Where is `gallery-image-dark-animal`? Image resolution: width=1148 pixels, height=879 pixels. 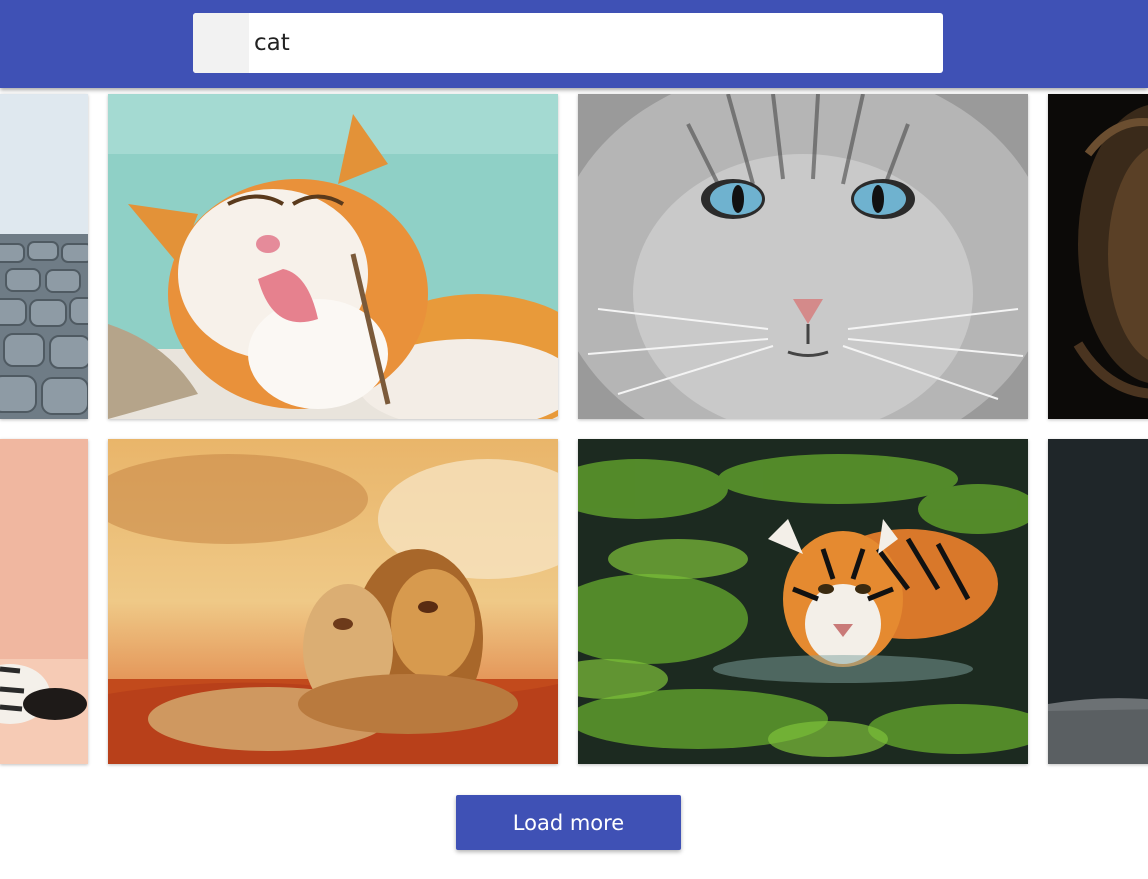 gallery-image-dark-animal is located at coordinates (1098, 601).